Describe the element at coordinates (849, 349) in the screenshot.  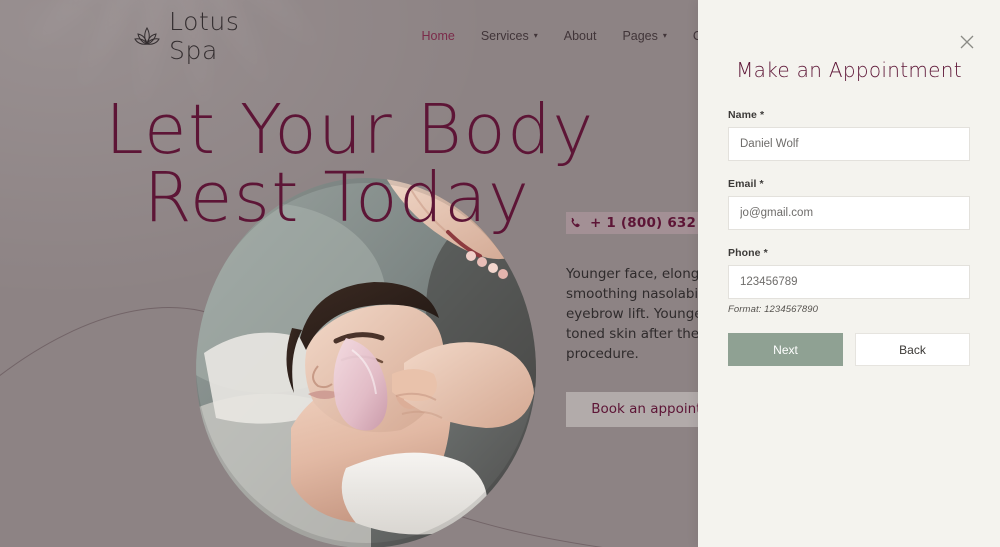
I see `form-actions: Next Back` at that location.